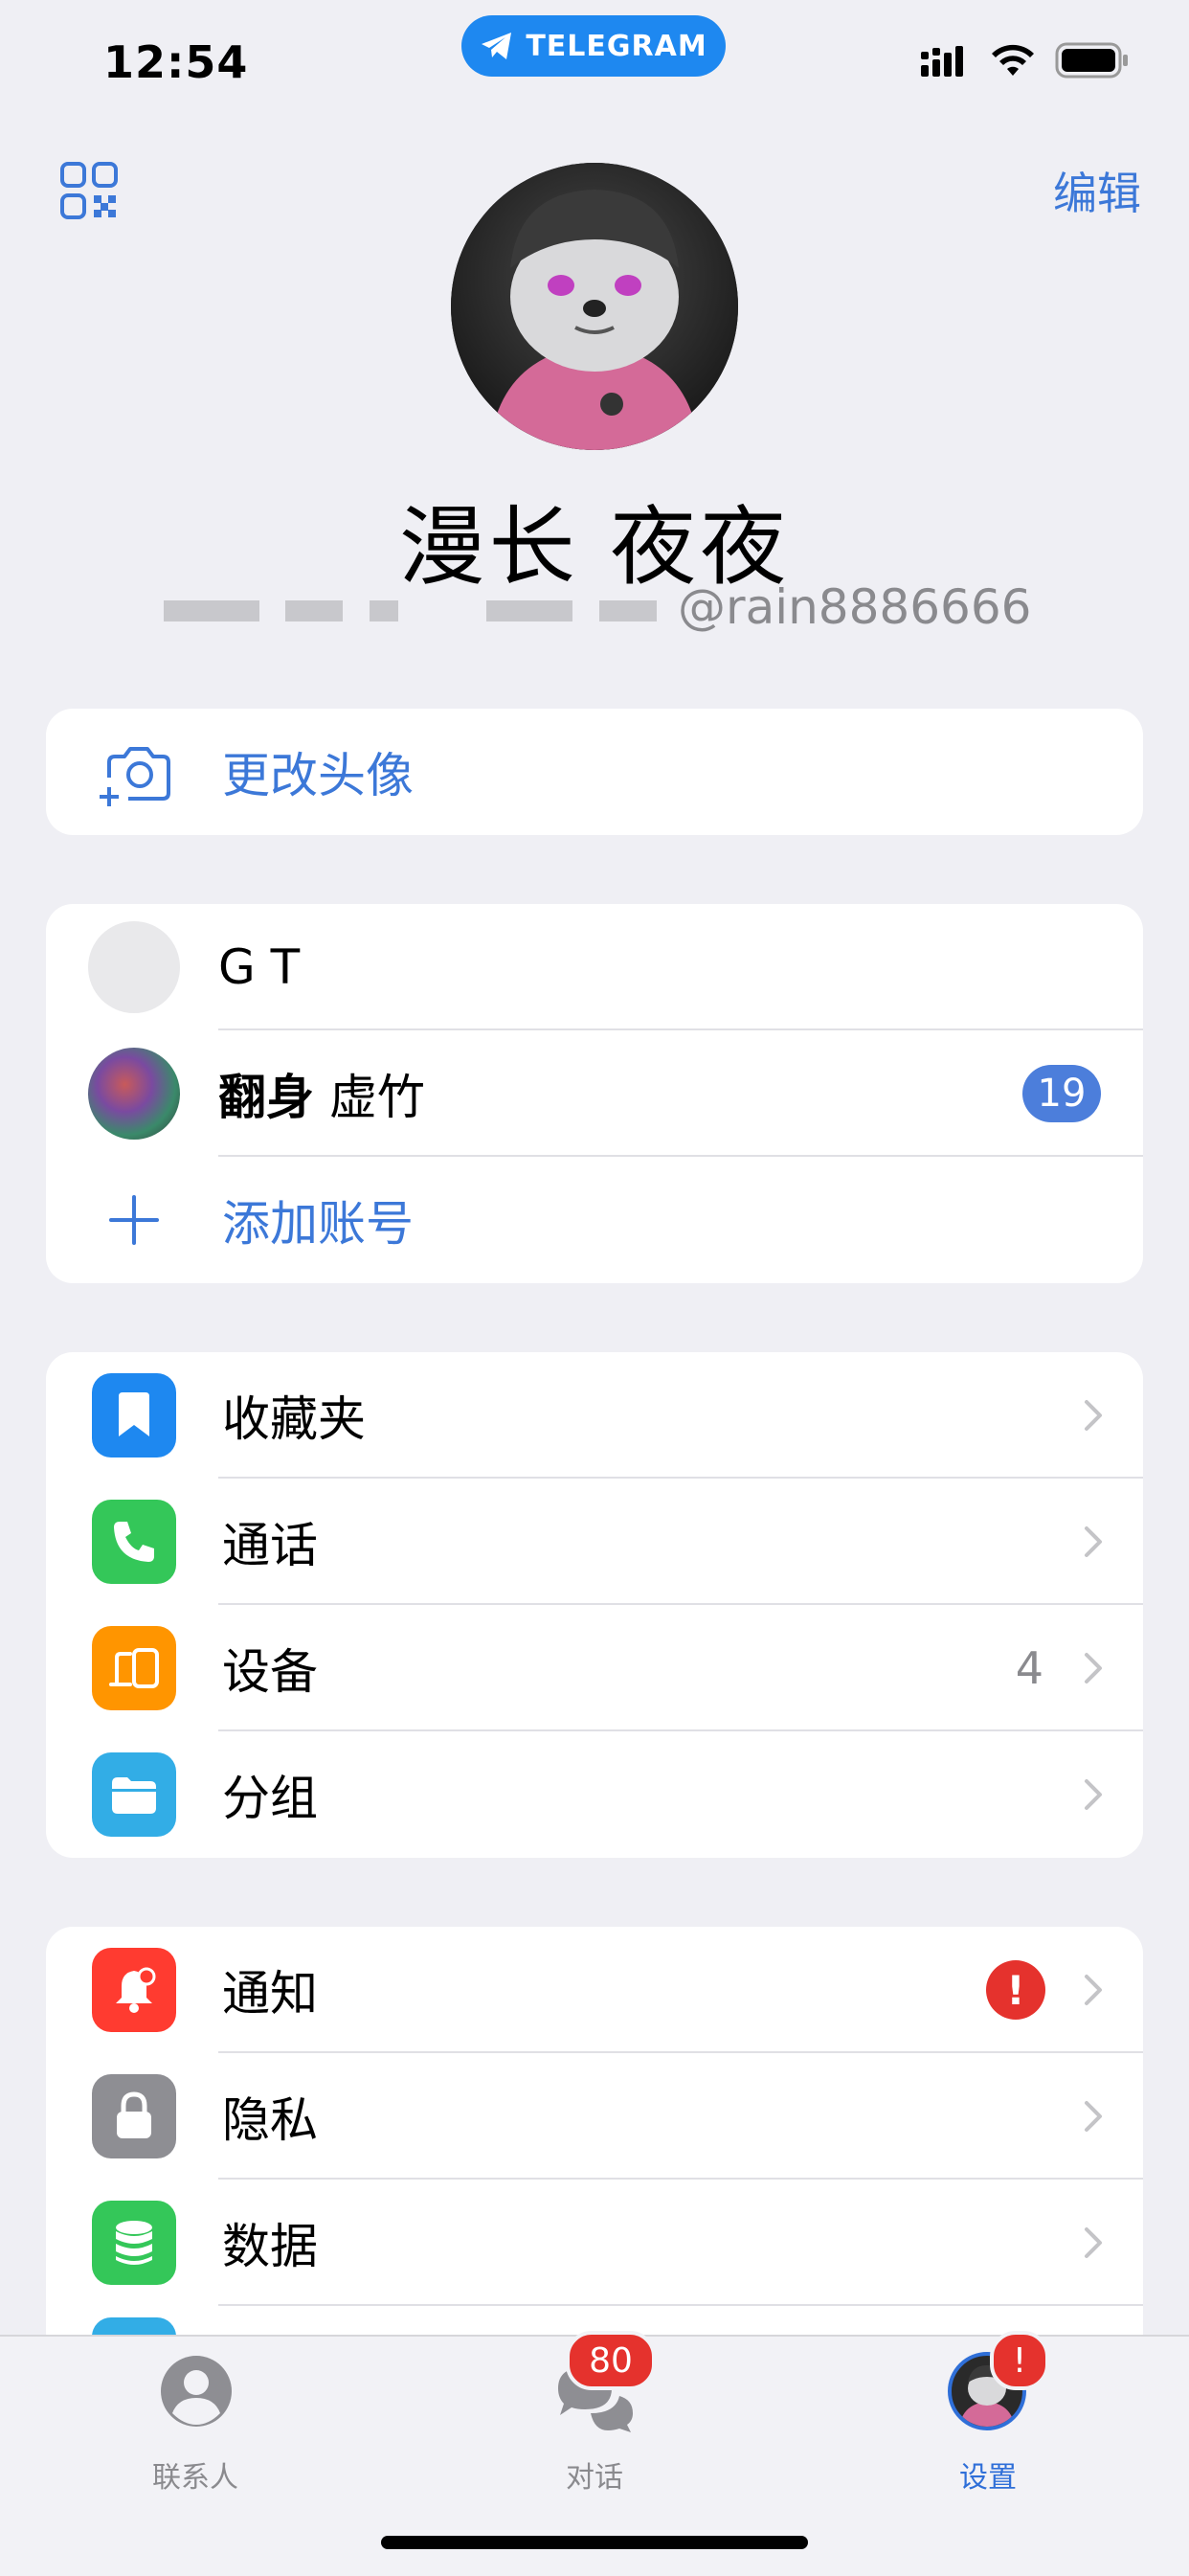 The height and width of the screenshot is (2576, 1189). Describe the element at coordinates (134, 1220) in the screenshot. I see `plus-icon` at that location.